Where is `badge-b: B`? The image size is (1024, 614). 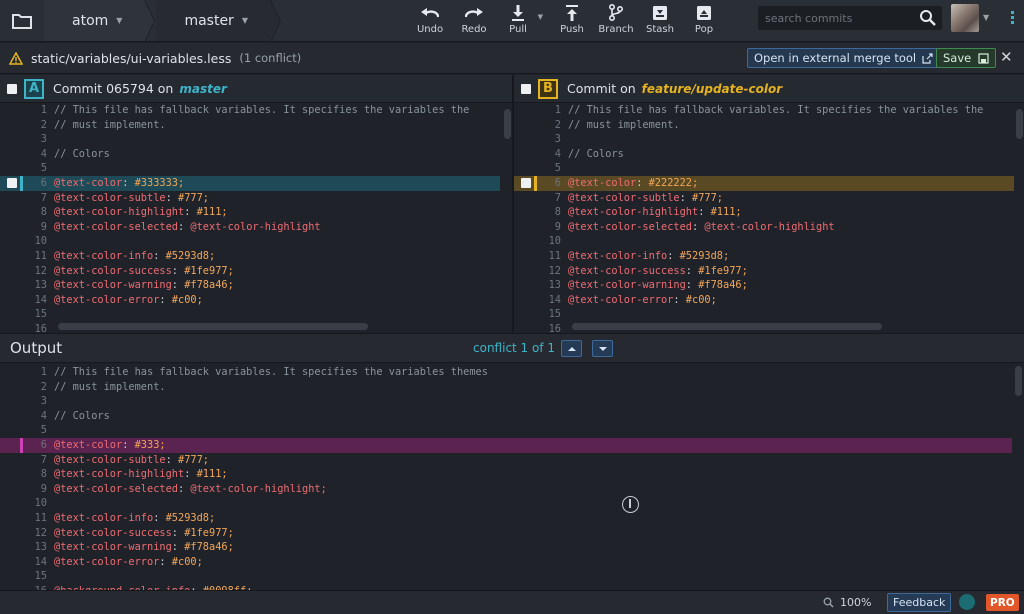 badge-b: B is located at coordinates (548, 88).